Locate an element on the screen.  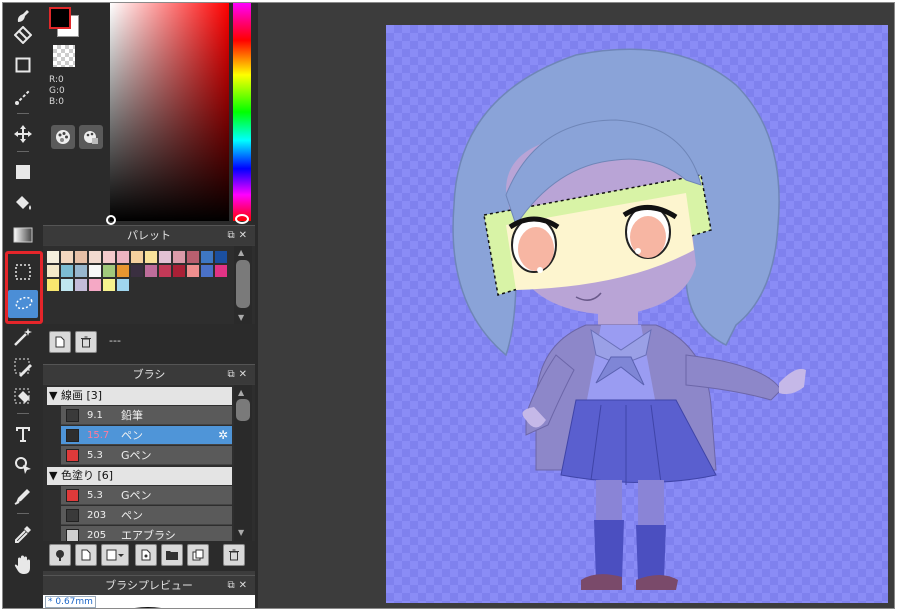
palette-scrollbar: ▲ ▼ is located at coordinates (243, 285).